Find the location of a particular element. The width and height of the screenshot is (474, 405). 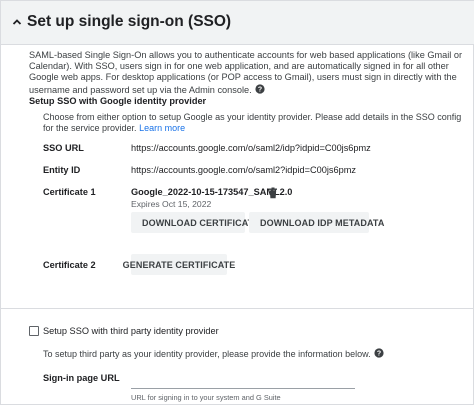

sso-url-label: SSO URL is located at coordinates (63, 148).